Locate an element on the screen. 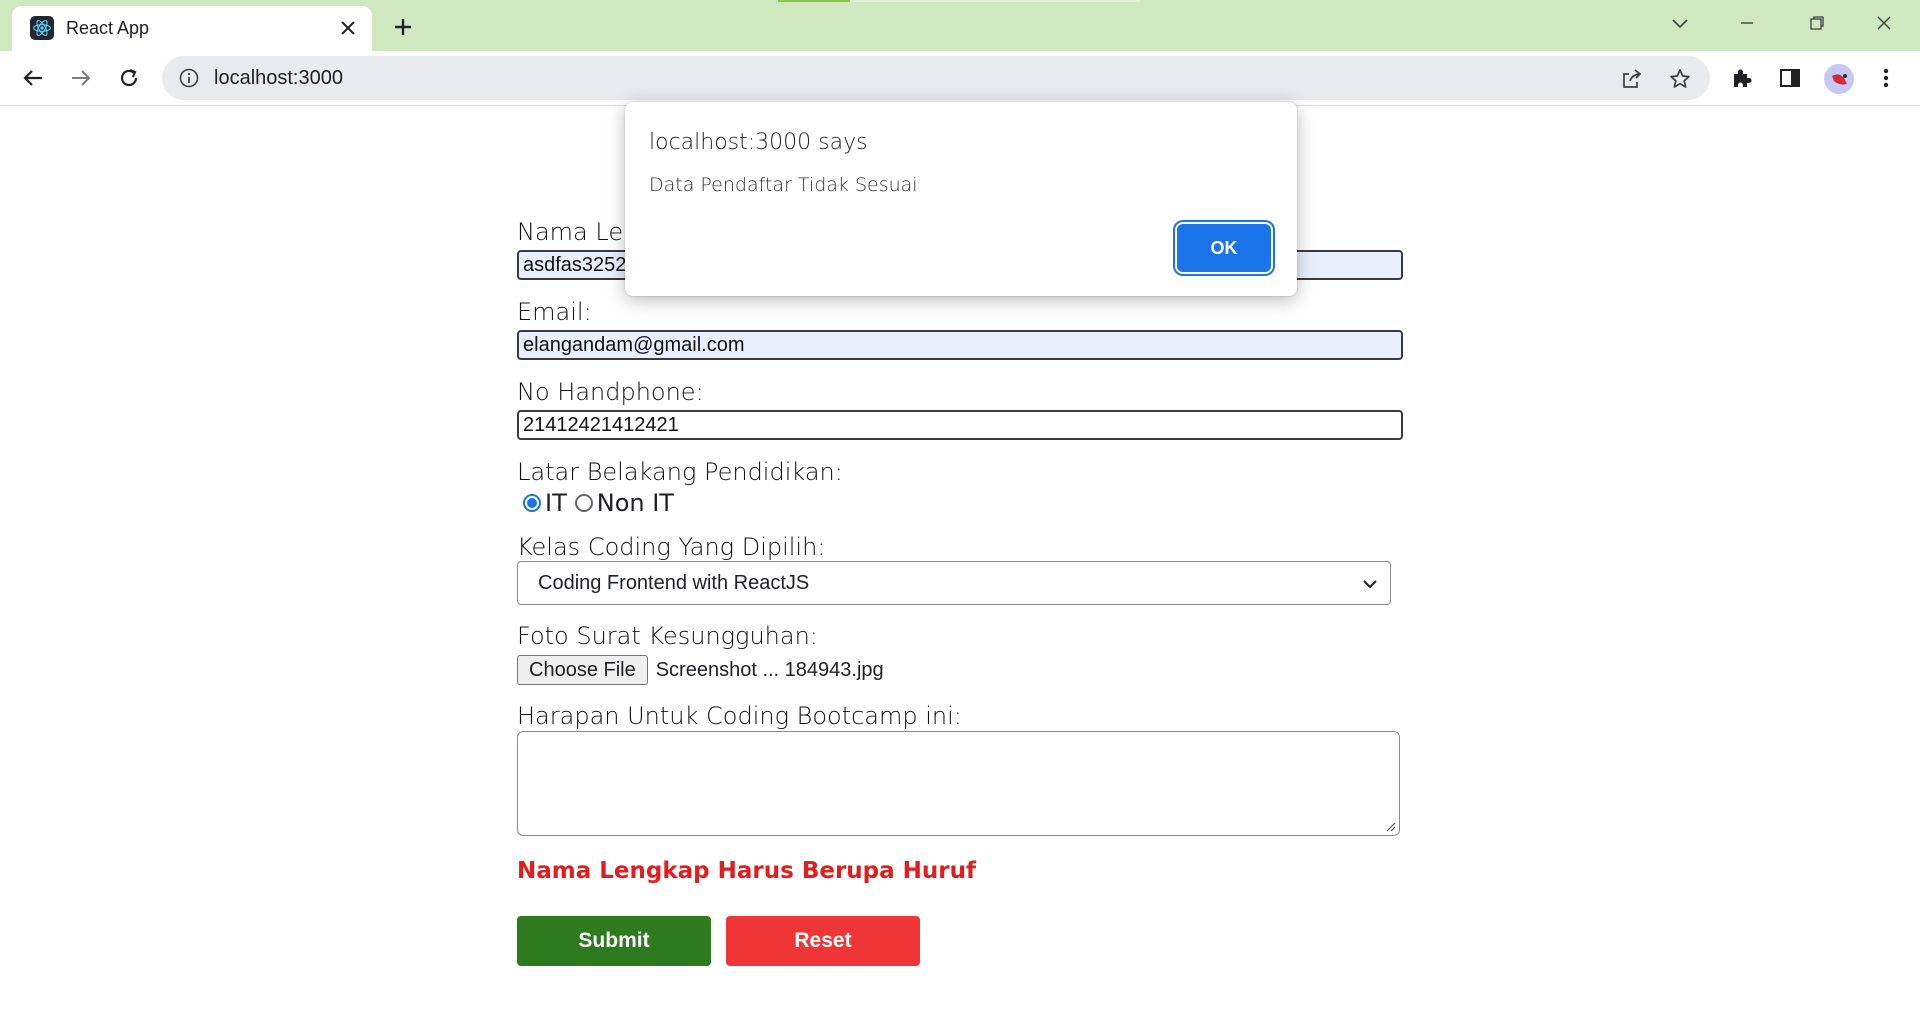 This screenshot has width=1920, height=1017. pendidikan-label: Latar Belakang Pendidikan: is located at coordinates (680, 472).